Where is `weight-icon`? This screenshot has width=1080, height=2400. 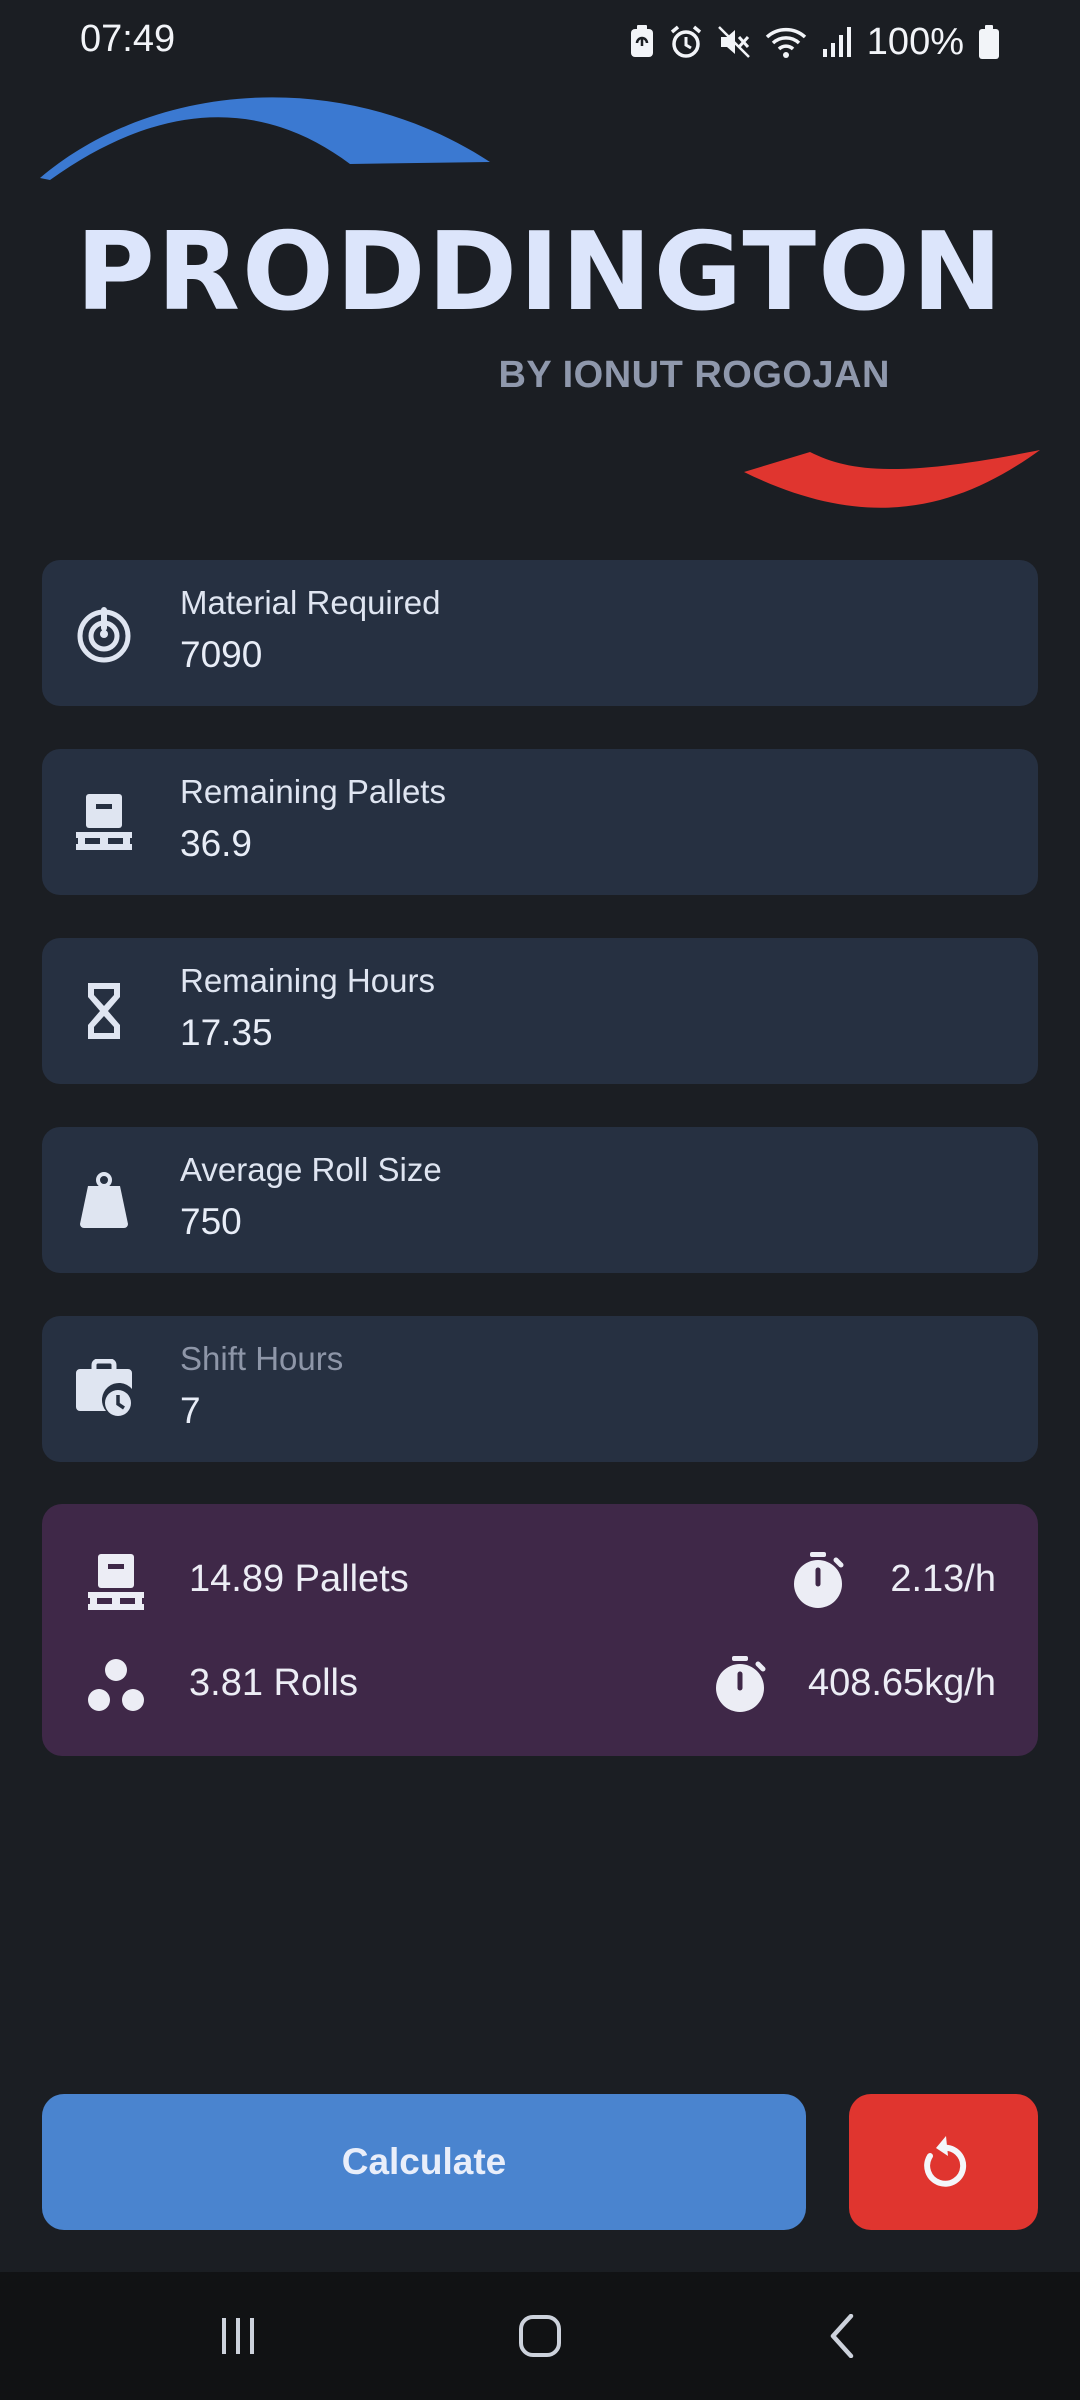
weight-icon is located at coordinates (104, 1200).